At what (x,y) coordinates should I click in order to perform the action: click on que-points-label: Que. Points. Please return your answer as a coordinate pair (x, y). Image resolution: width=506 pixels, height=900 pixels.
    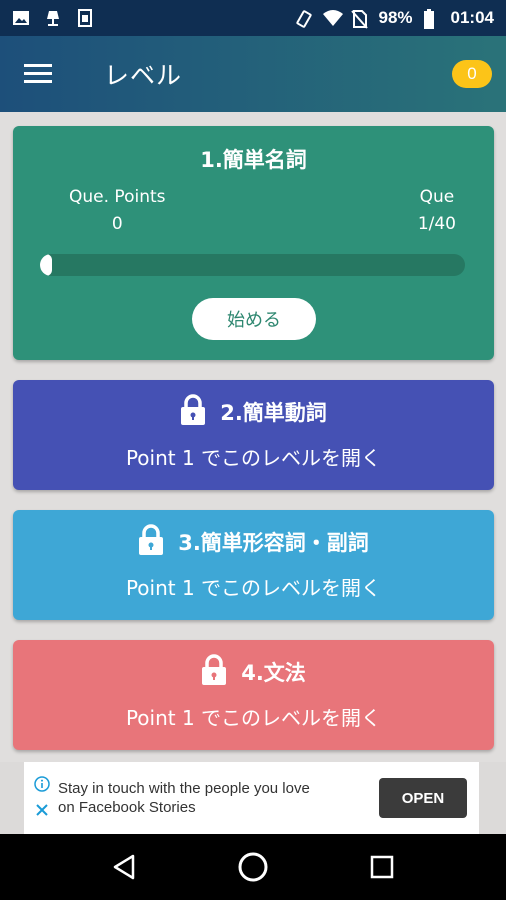
    Looking at the image, I should click on (117, 197).